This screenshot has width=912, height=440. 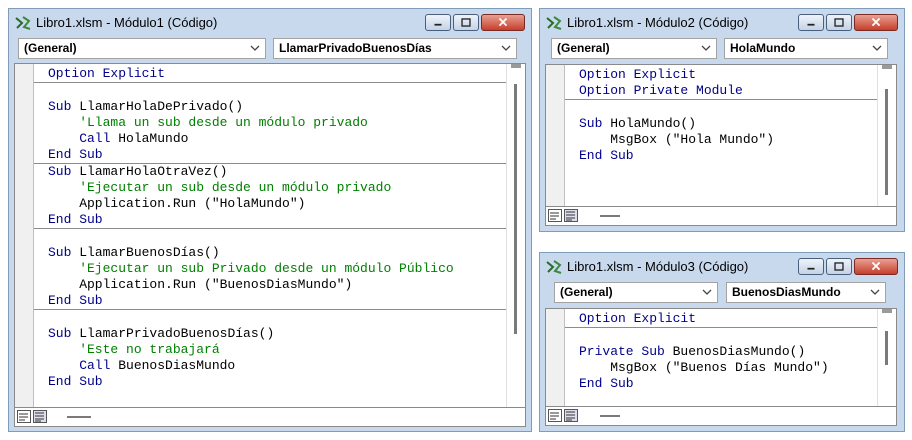 I want to click on procedure-combo: LlamarPrivadoBuenosDías, so click(x=395, y=48).